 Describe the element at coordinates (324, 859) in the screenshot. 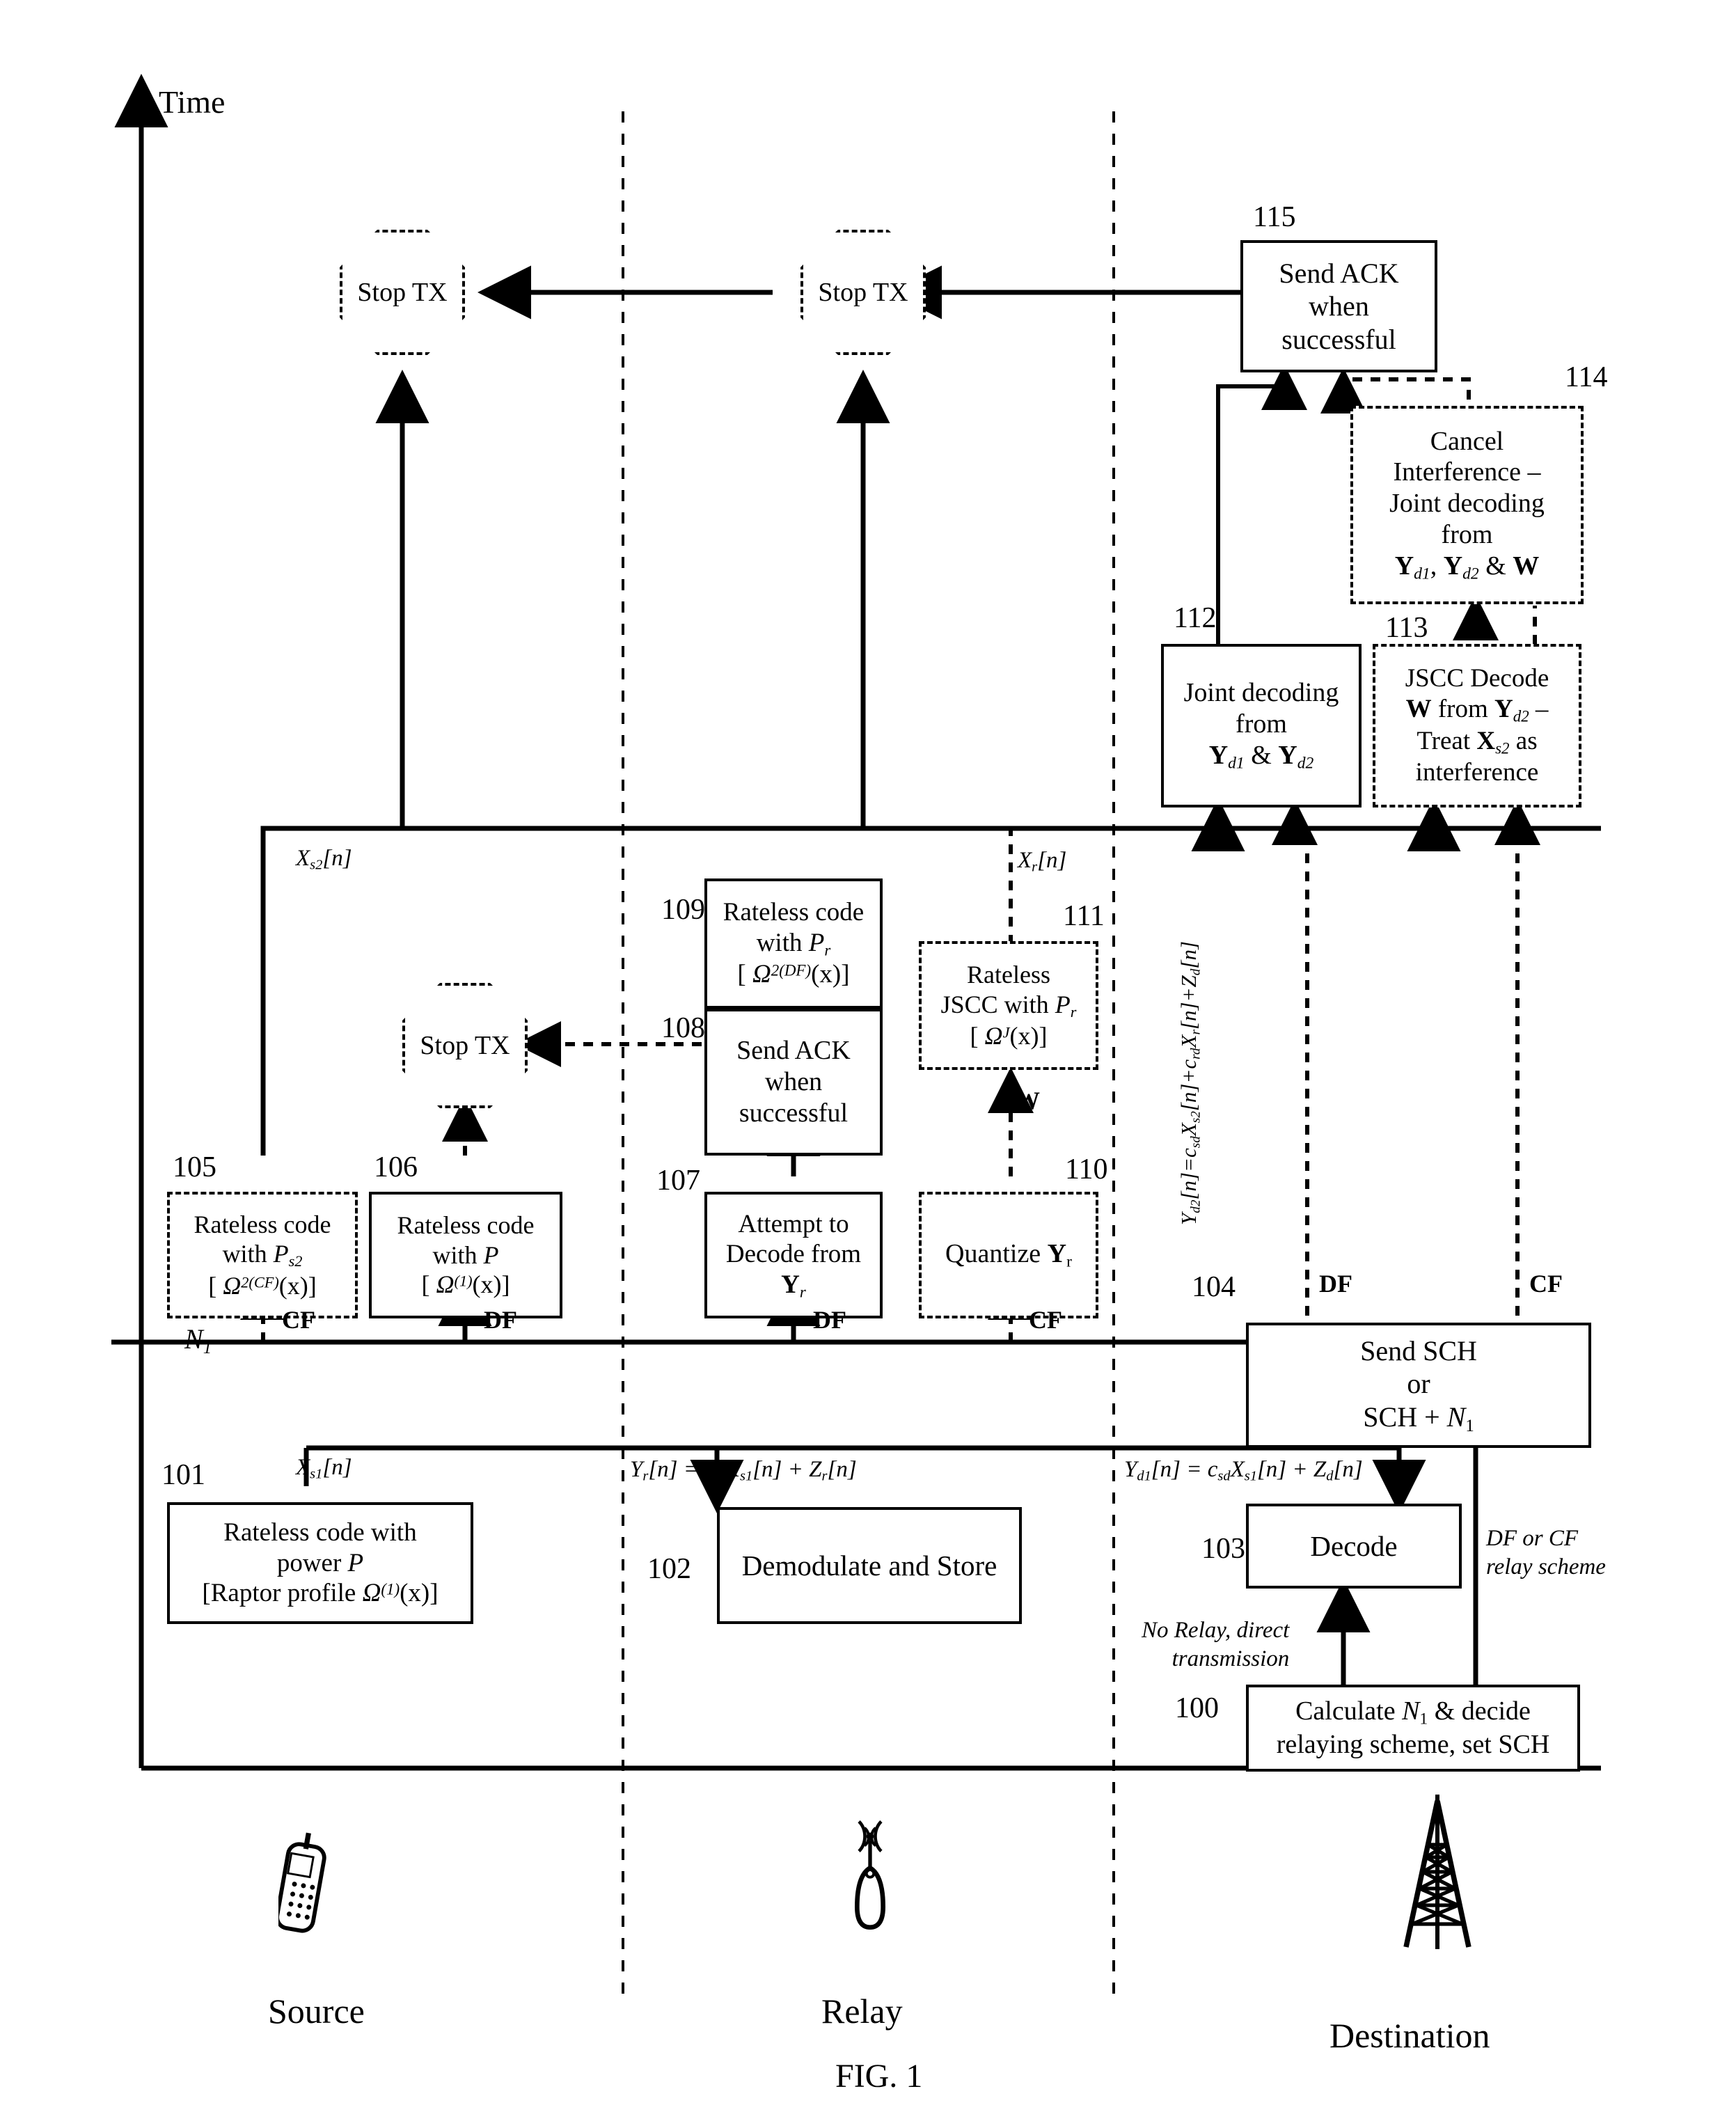

I see `signal-label-x-s2: Xs2[n]` at that location.